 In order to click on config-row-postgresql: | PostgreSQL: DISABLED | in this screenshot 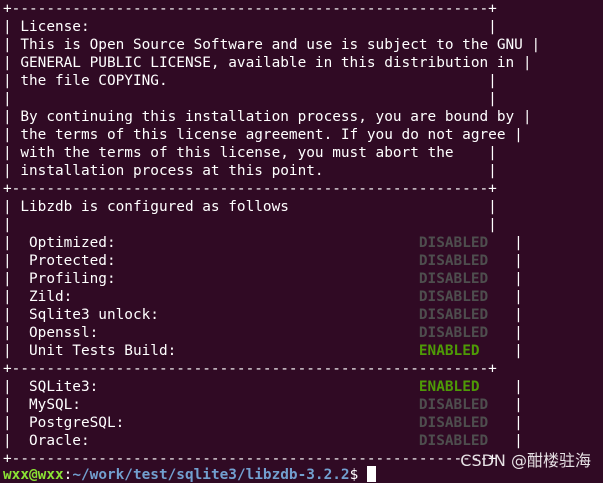, I will do `click(263, 423)`.